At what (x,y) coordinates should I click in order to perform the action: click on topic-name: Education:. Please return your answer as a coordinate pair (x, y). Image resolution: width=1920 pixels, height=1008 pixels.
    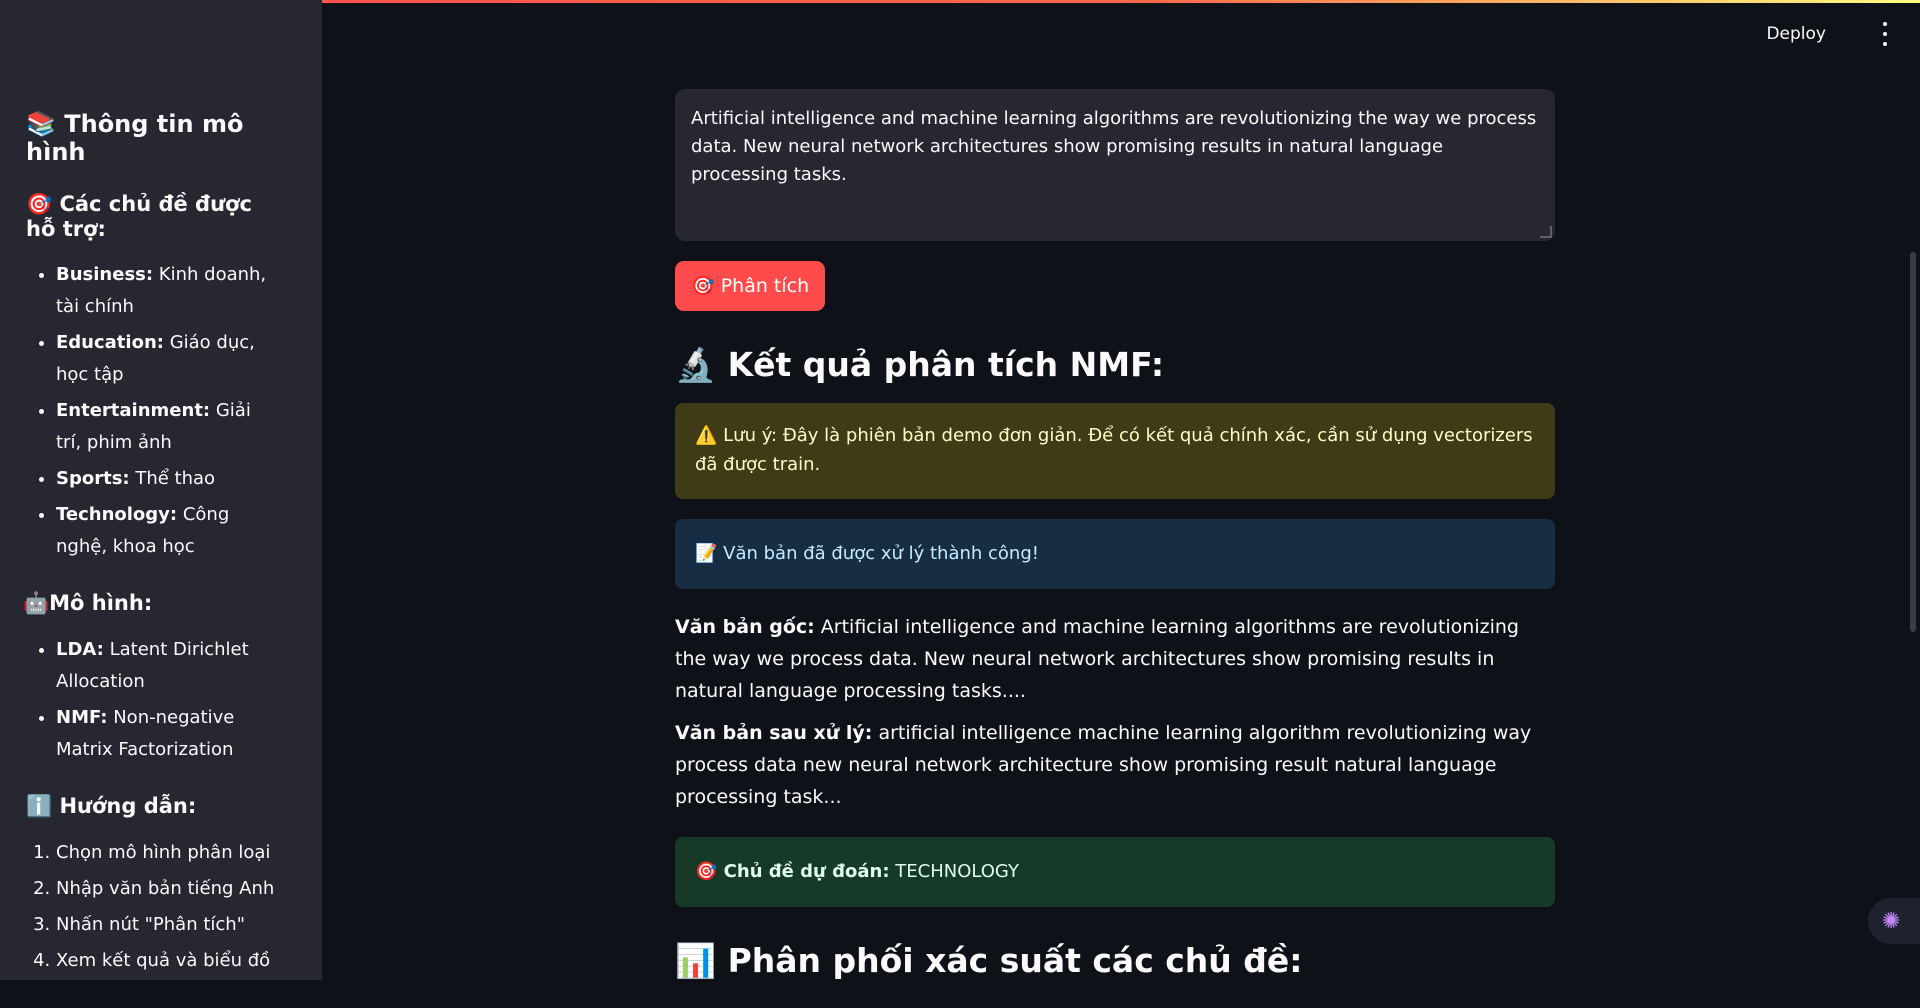
    Looking at the image, I should click on (110, 342).